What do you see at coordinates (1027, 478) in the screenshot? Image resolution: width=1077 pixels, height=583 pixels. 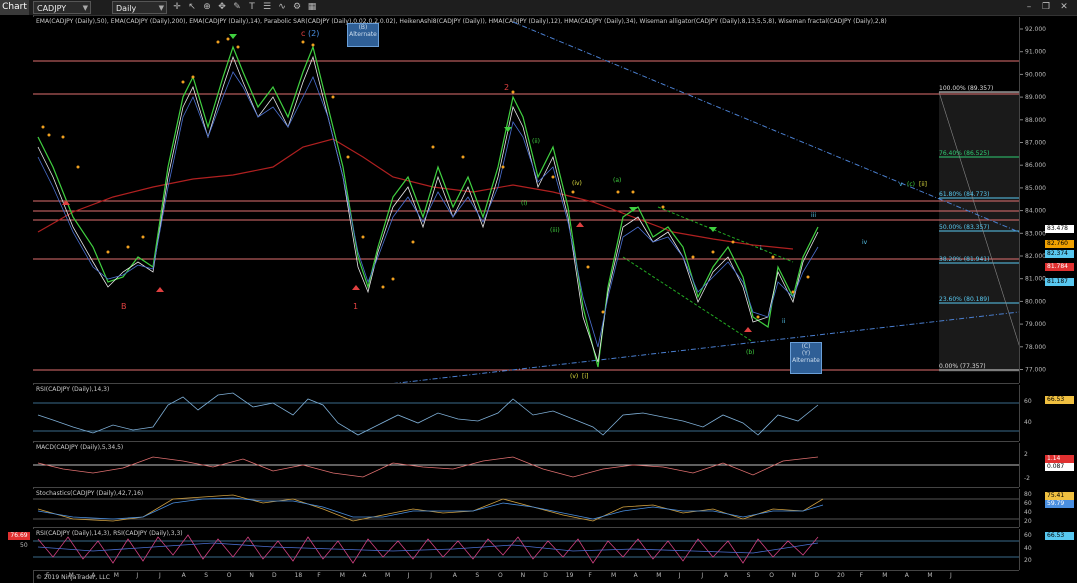 I see `macd-tick: -2` at bounding box center [1027, 478].